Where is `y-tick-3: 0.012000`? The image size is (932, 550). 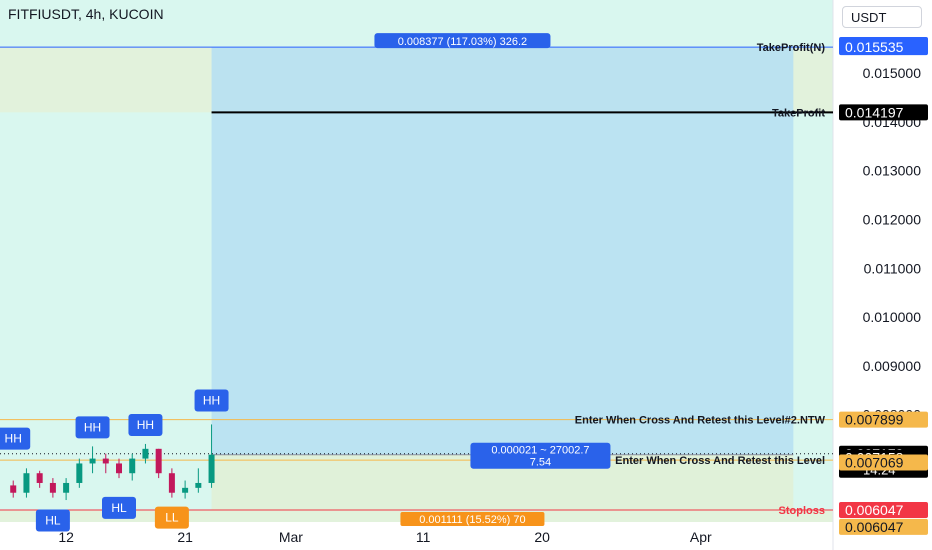
y-tick-3: 0.012000 is located at coordinates (892, 220).